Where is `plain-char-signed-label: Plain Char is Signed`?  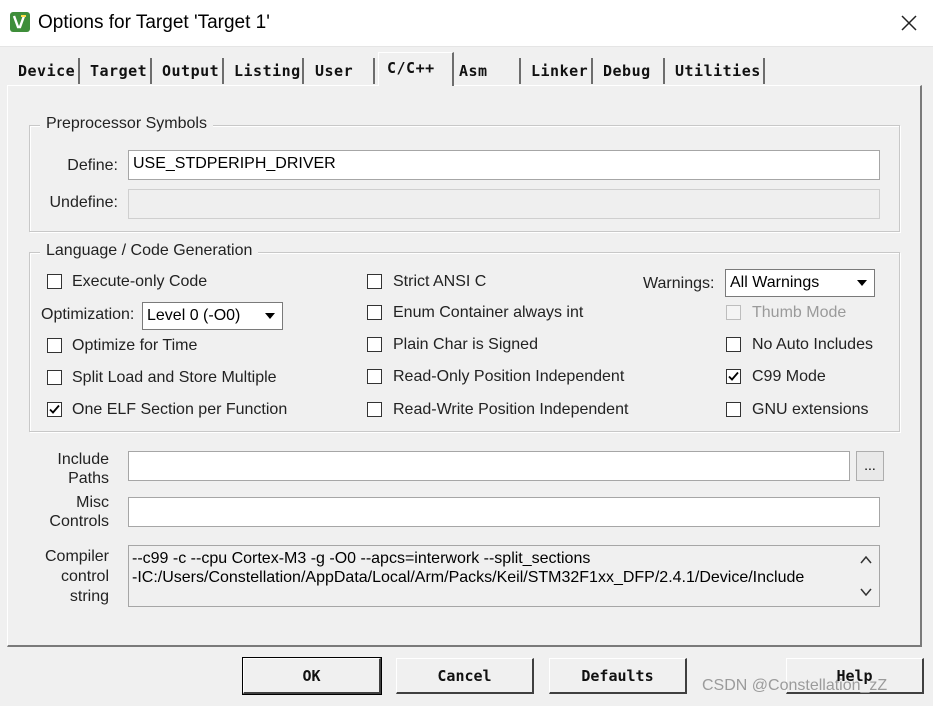
plain-char-signed-label: Plain Char is Signed is located at coordinates (465, 344).